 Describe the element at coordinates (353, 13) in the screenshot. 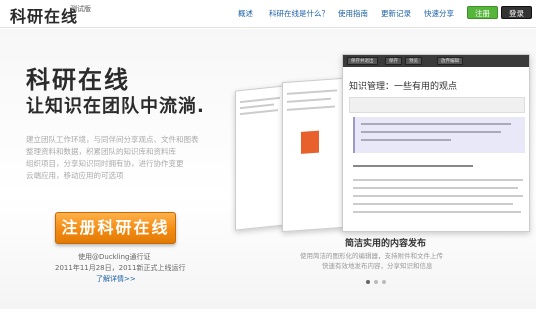

I see `nav-guide: 使用指南` at that location.